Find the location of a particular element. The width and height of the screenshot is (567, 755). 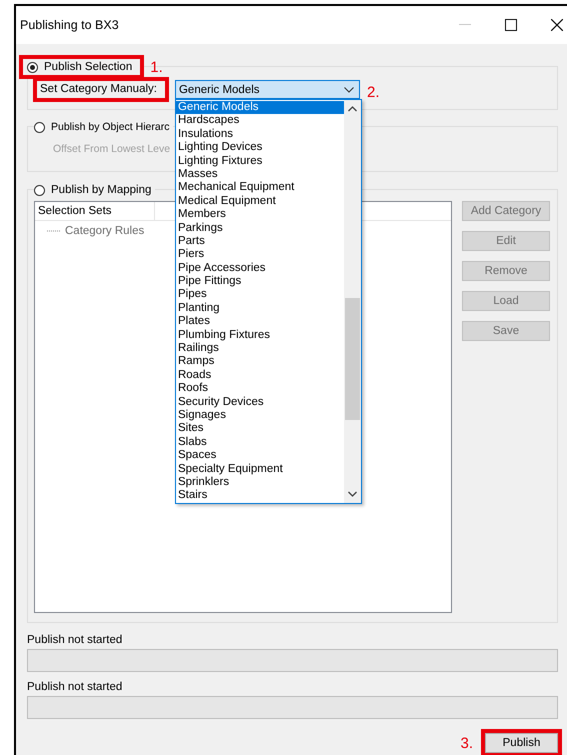

annotation-number: 3. is located at coordinates (466, 743).